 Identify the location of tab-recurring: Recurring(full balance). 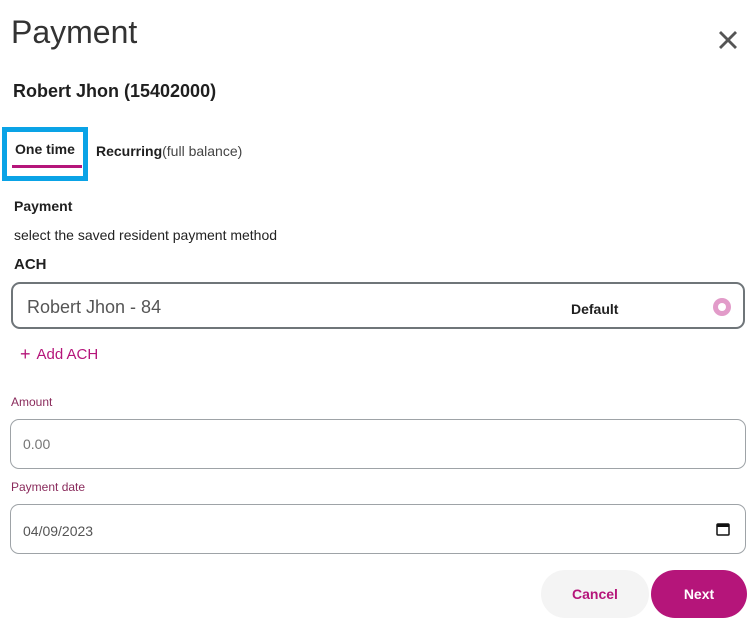
(169, 151).